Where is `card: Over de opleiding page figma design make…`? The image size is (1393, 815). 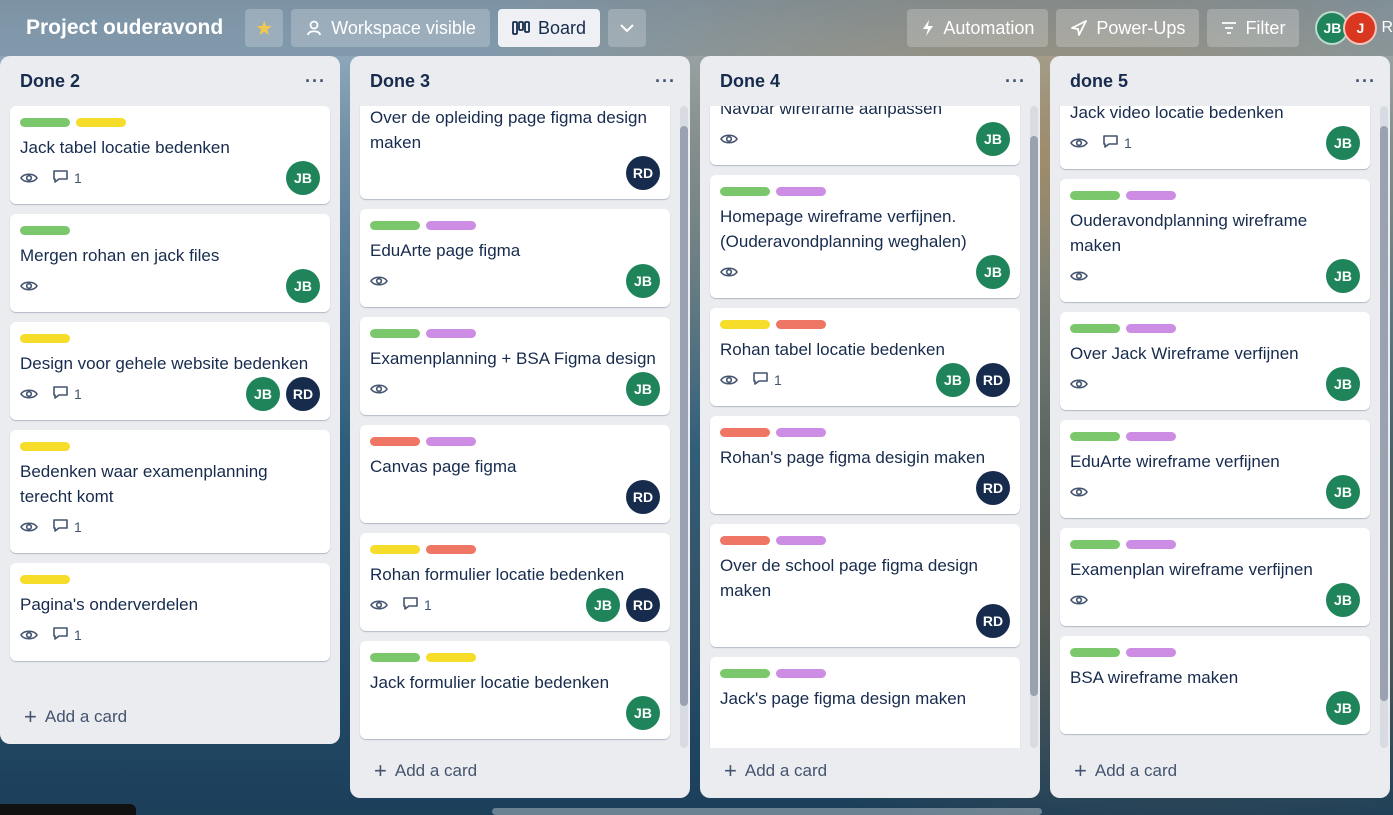 card: Over de opleiding page figma design make… is located at coordinates (515, 152).